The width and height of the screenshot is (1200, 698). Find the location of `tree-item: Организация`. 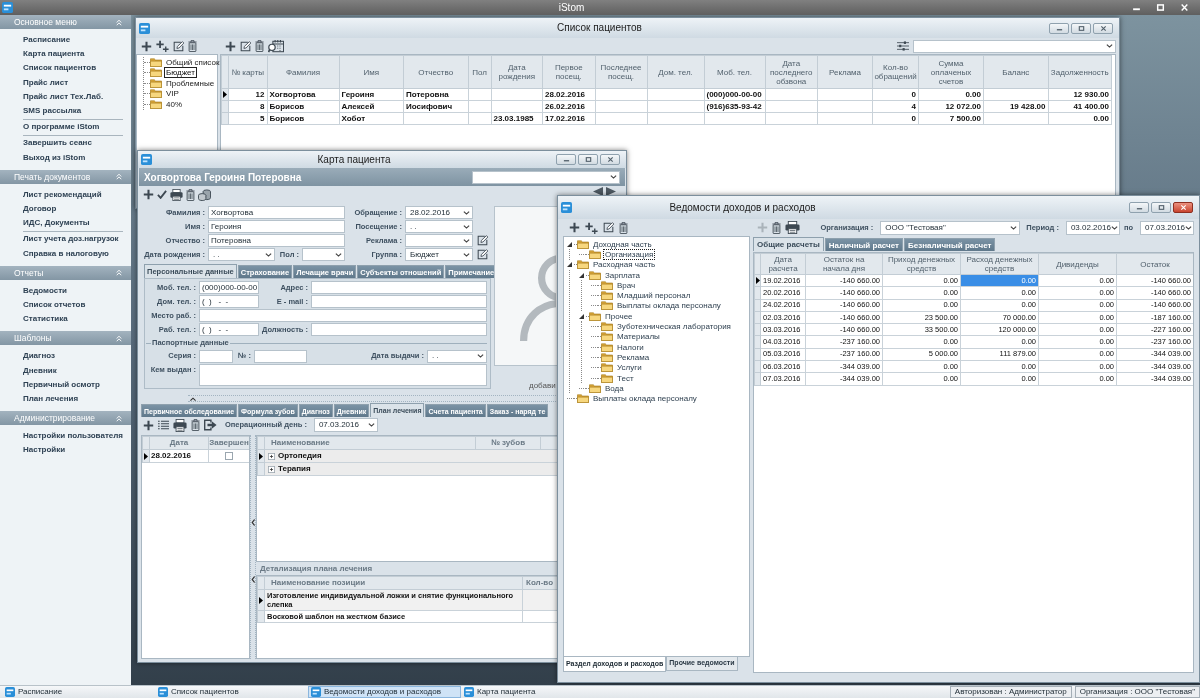

tree-item: Организация is located at coordinates (629, 254).